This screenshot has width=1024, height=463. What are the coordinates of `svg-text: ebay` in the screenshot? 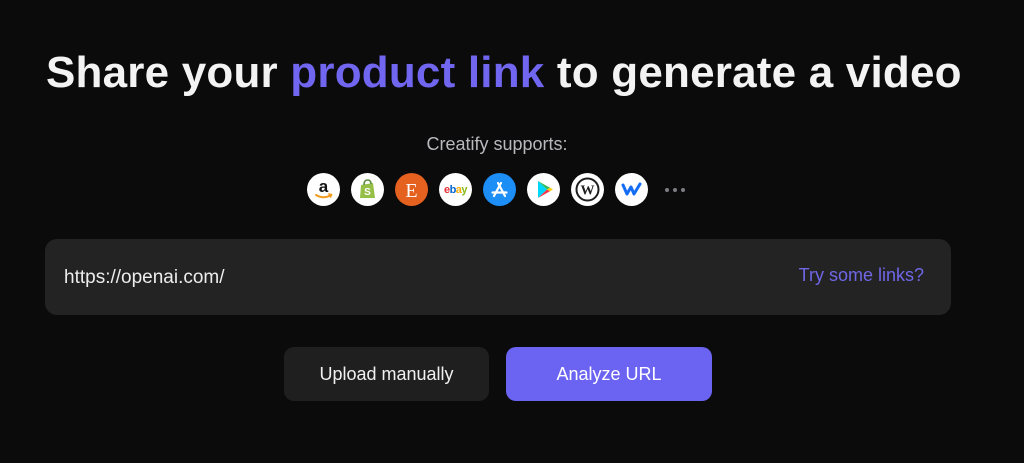 It's located at (456, 190).